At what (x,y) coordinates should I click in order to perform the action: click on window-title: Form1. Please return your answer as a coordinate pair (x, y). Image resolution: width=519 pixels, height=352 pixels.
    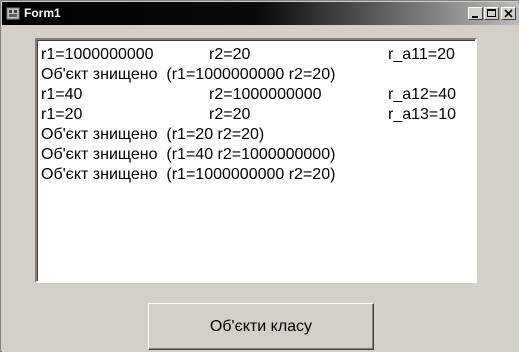
    Looking at the image, I should click on (42, 13).